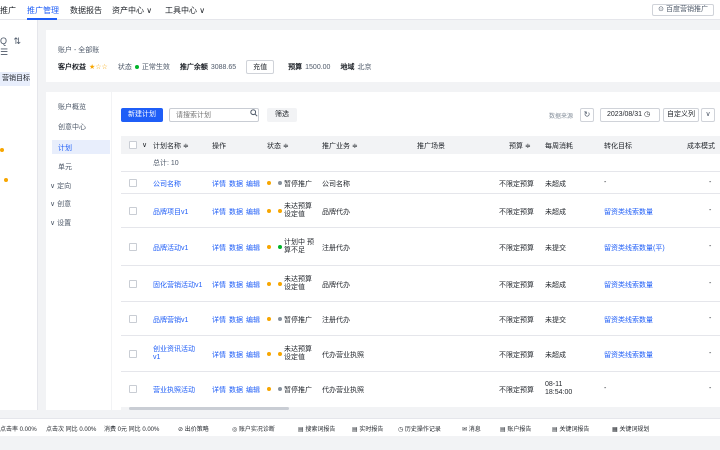 This screenshot has height=450, width=720. I want to click on realtime-report-link: ▤ 实时报告, so click(367, 428).